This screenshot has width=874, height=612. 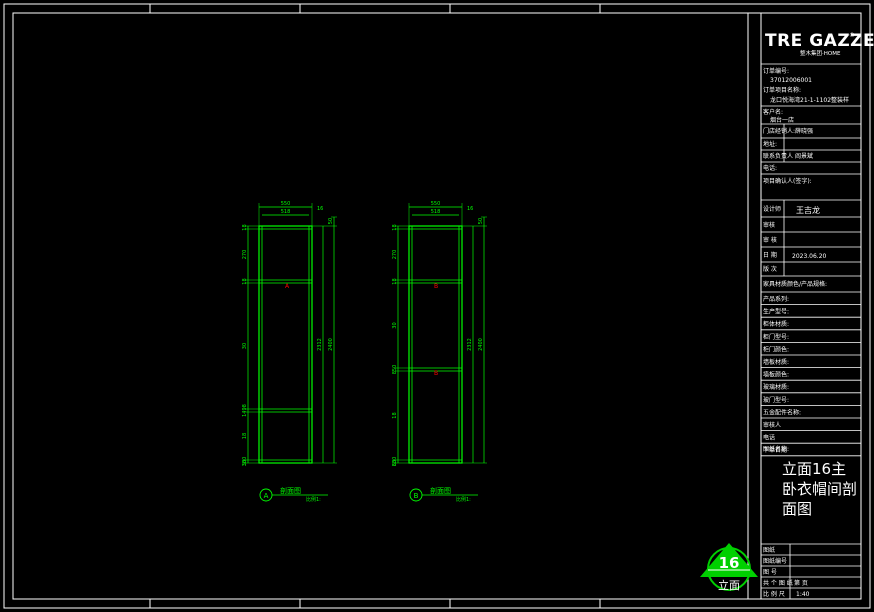 I want to click on review-label: 审核, so click(x=769, y=225).